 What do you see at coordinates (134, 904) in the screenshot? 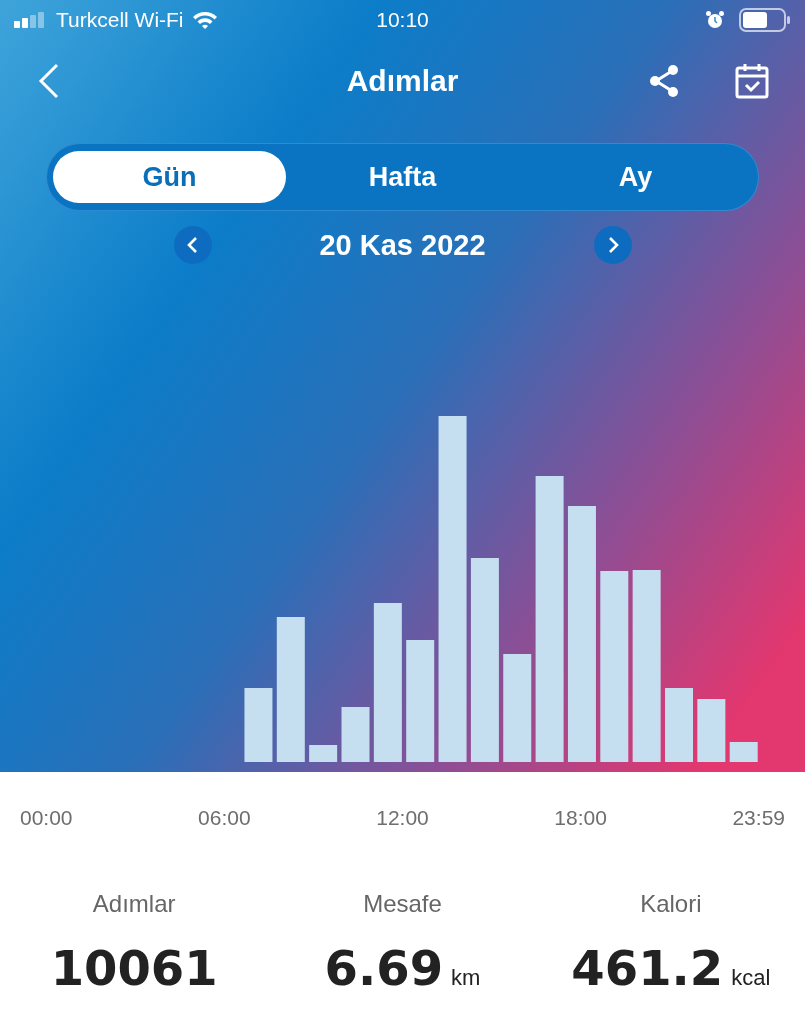
I see `stat-label: Adımlar` at bounding box center [134, 904].